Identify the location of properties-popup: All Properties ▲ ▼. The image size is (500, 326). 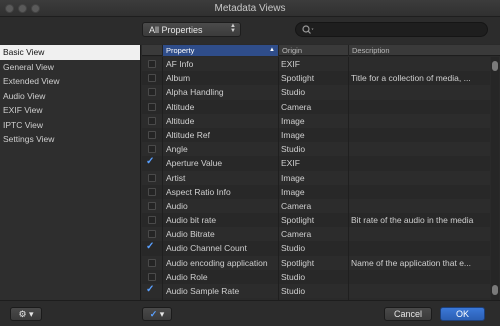
(191, 29).